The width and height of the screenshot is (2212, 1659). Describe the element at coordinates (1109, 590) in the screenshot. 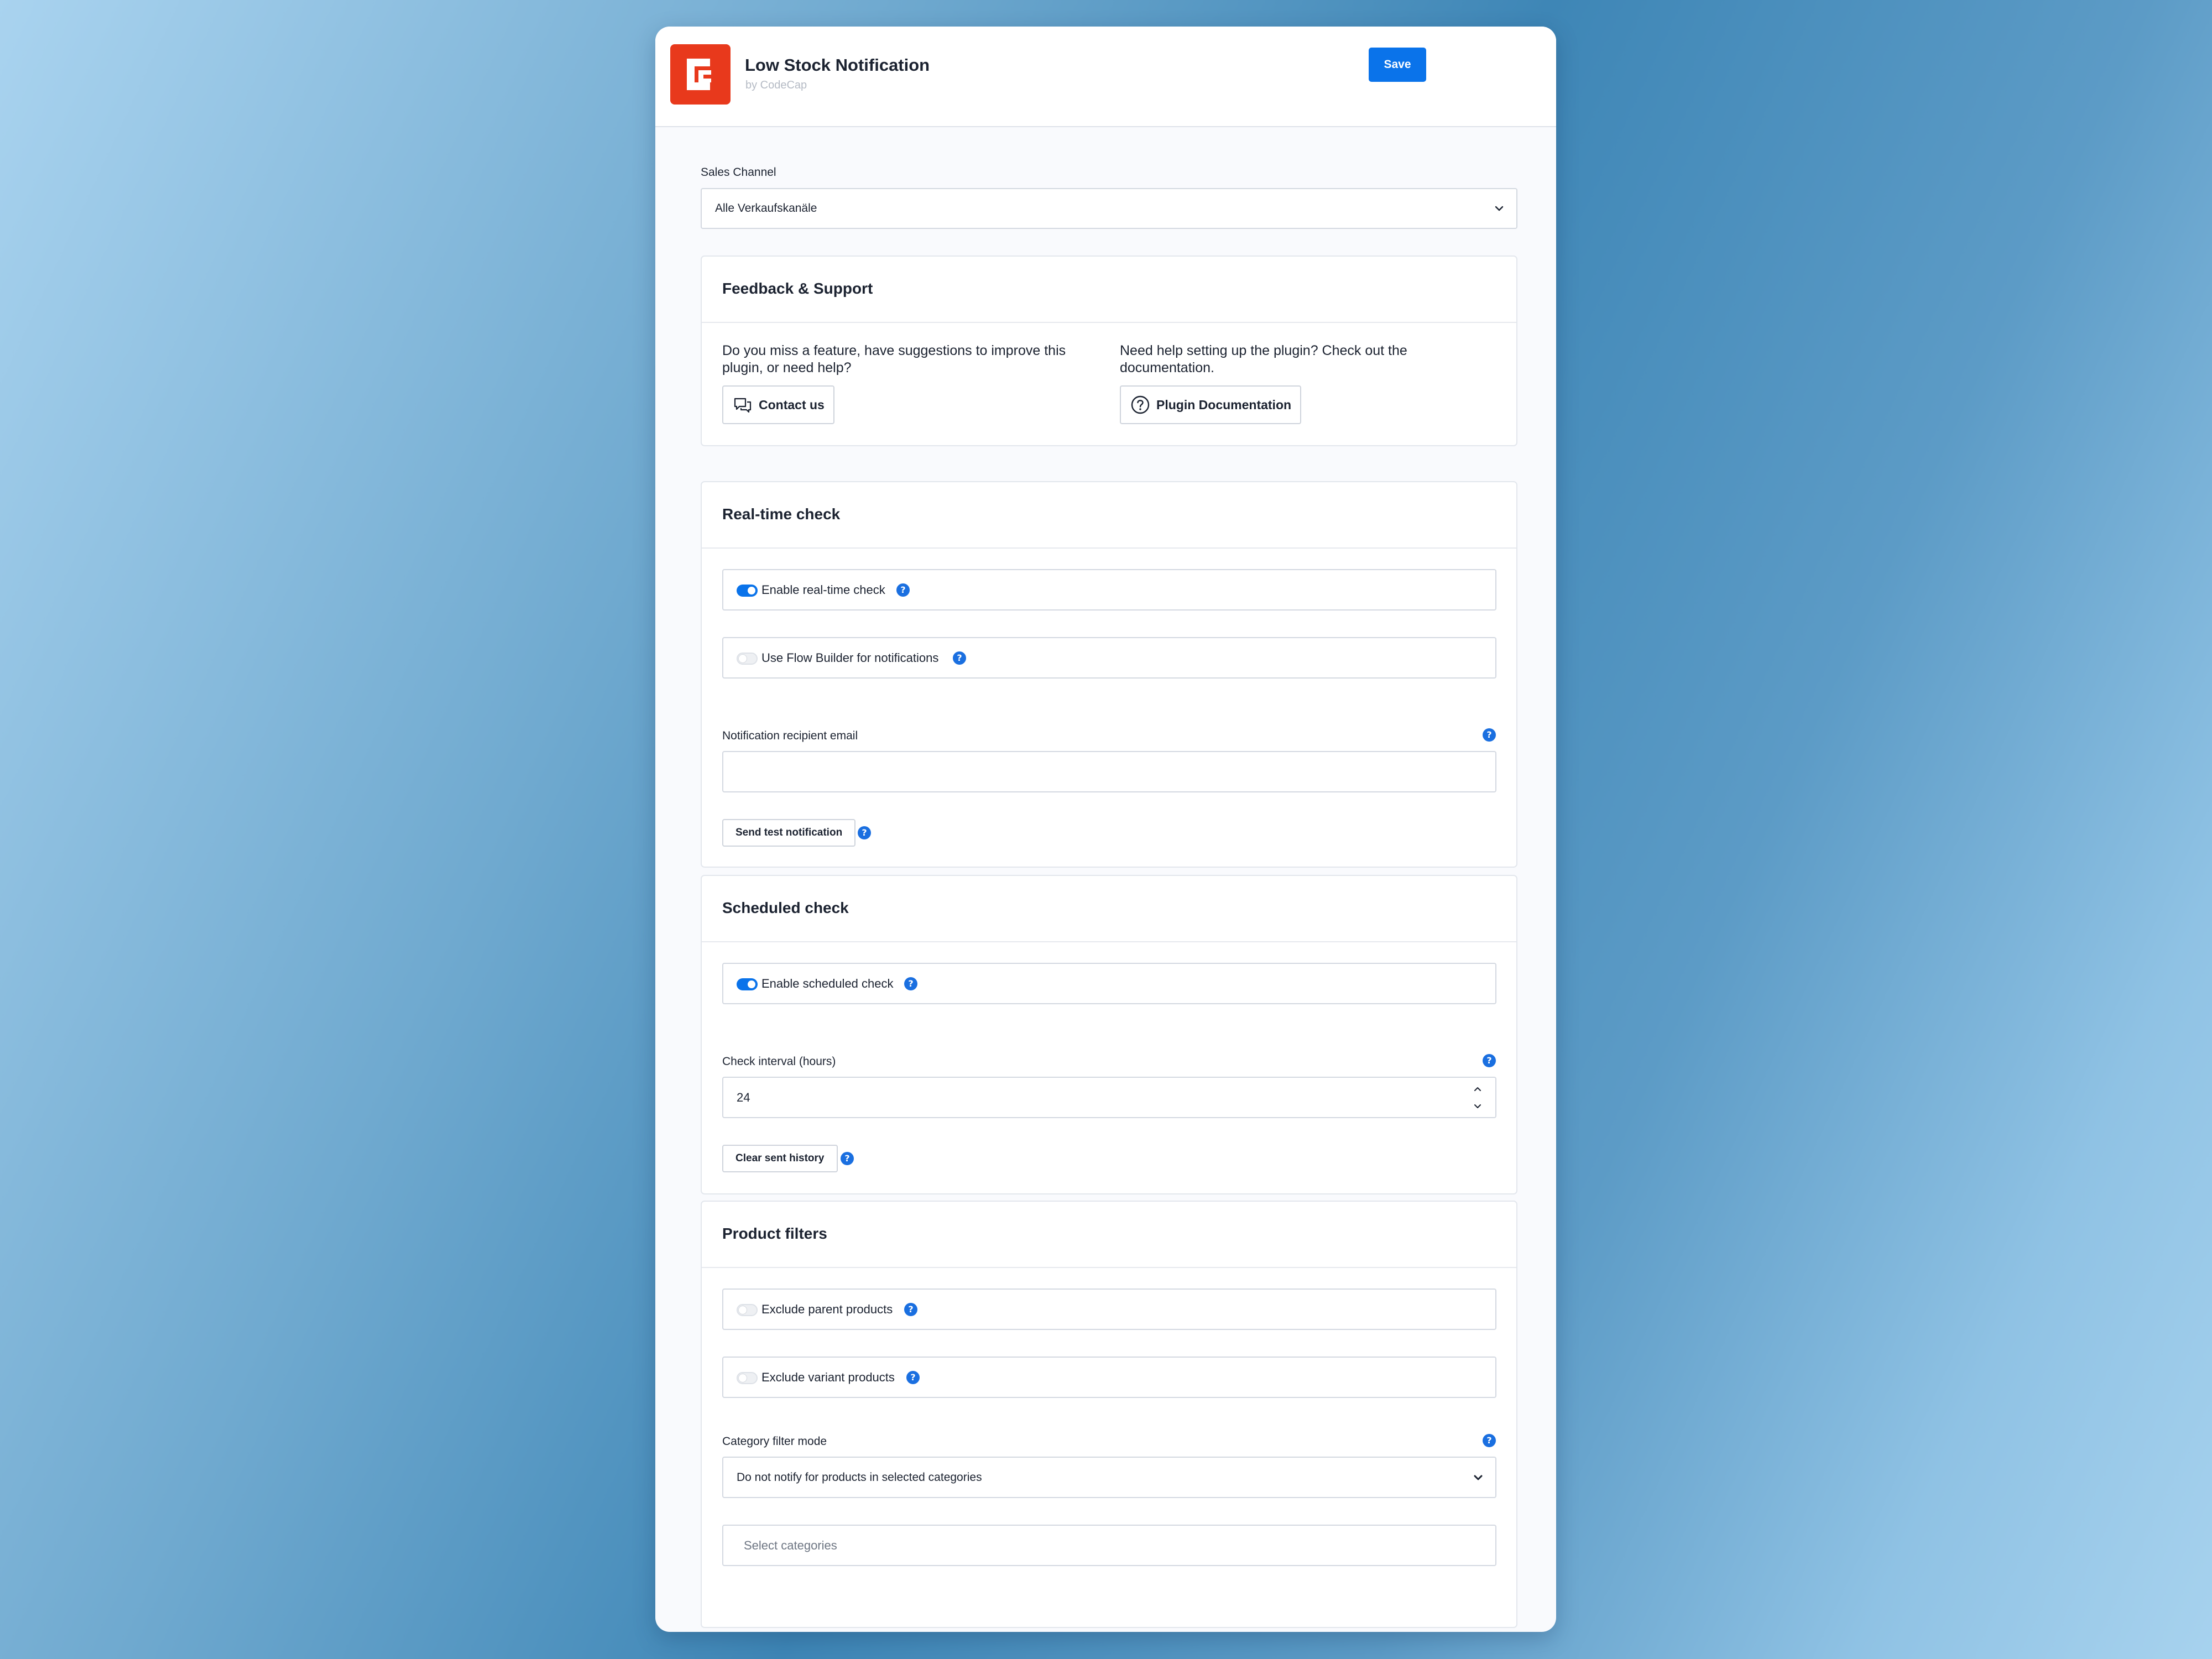

I see `enable-realtime-row: Enable real-time check ?` at that location.